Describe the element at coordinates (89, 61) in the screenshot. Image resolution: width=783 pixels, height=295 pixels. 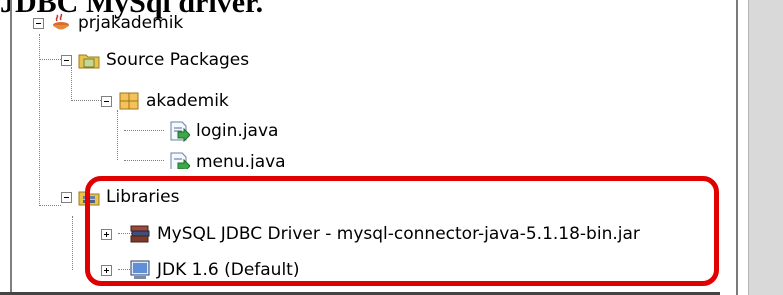
I see `source-packages-folder-icon` at that location.